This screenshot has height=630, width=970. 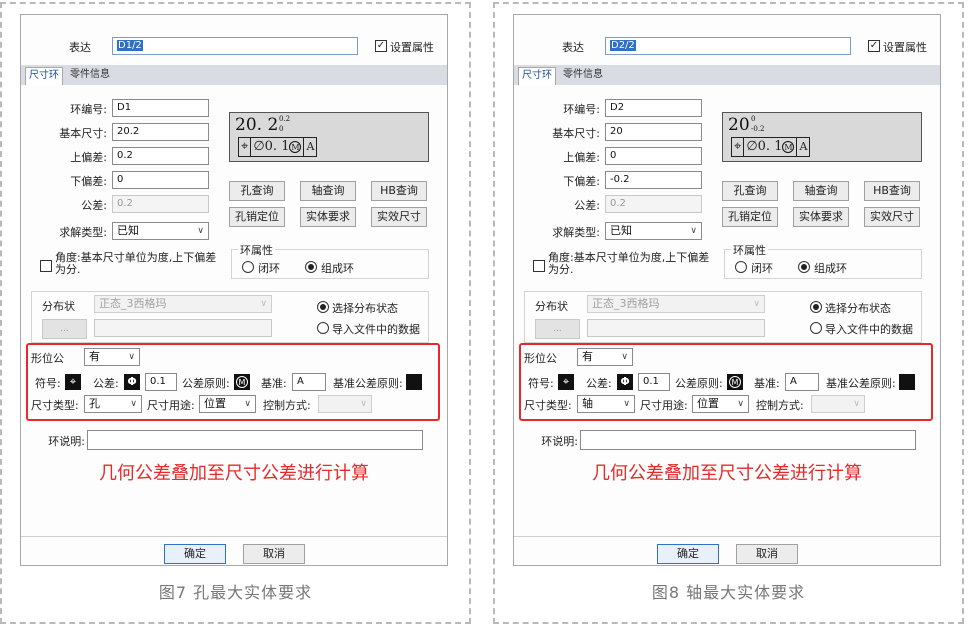 I want to click on mmc-icon: M, so click(x=788, y=146).